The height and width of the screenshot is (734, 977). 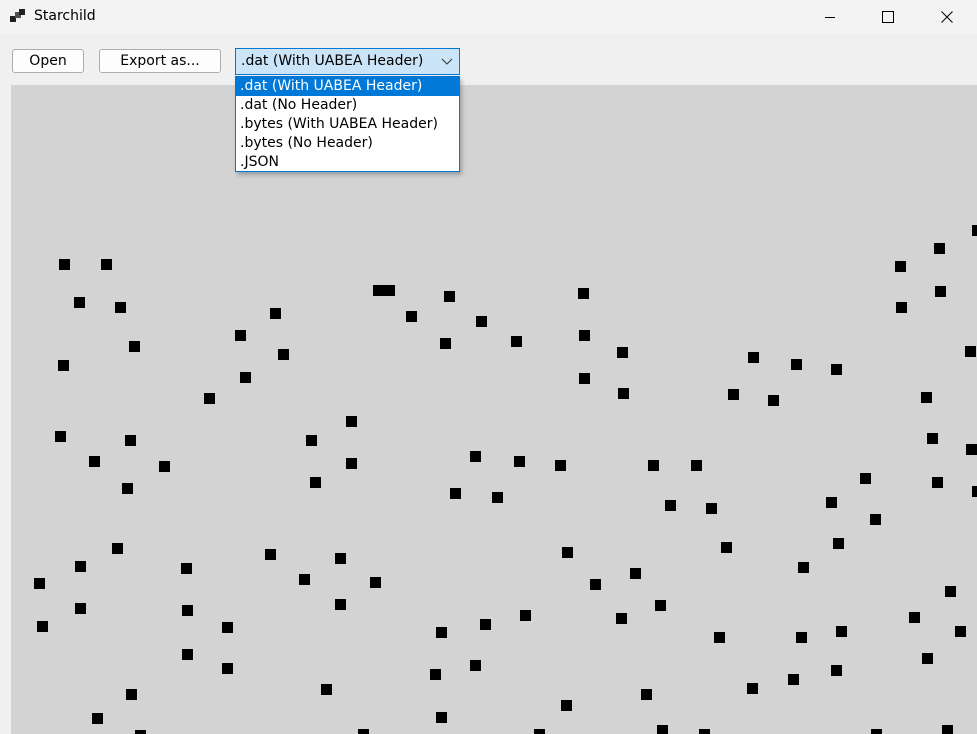 What do you see at coordinates (65, 16) in the screenshot?
I see `window-title: Starchild` at bounding box center [65, 16].